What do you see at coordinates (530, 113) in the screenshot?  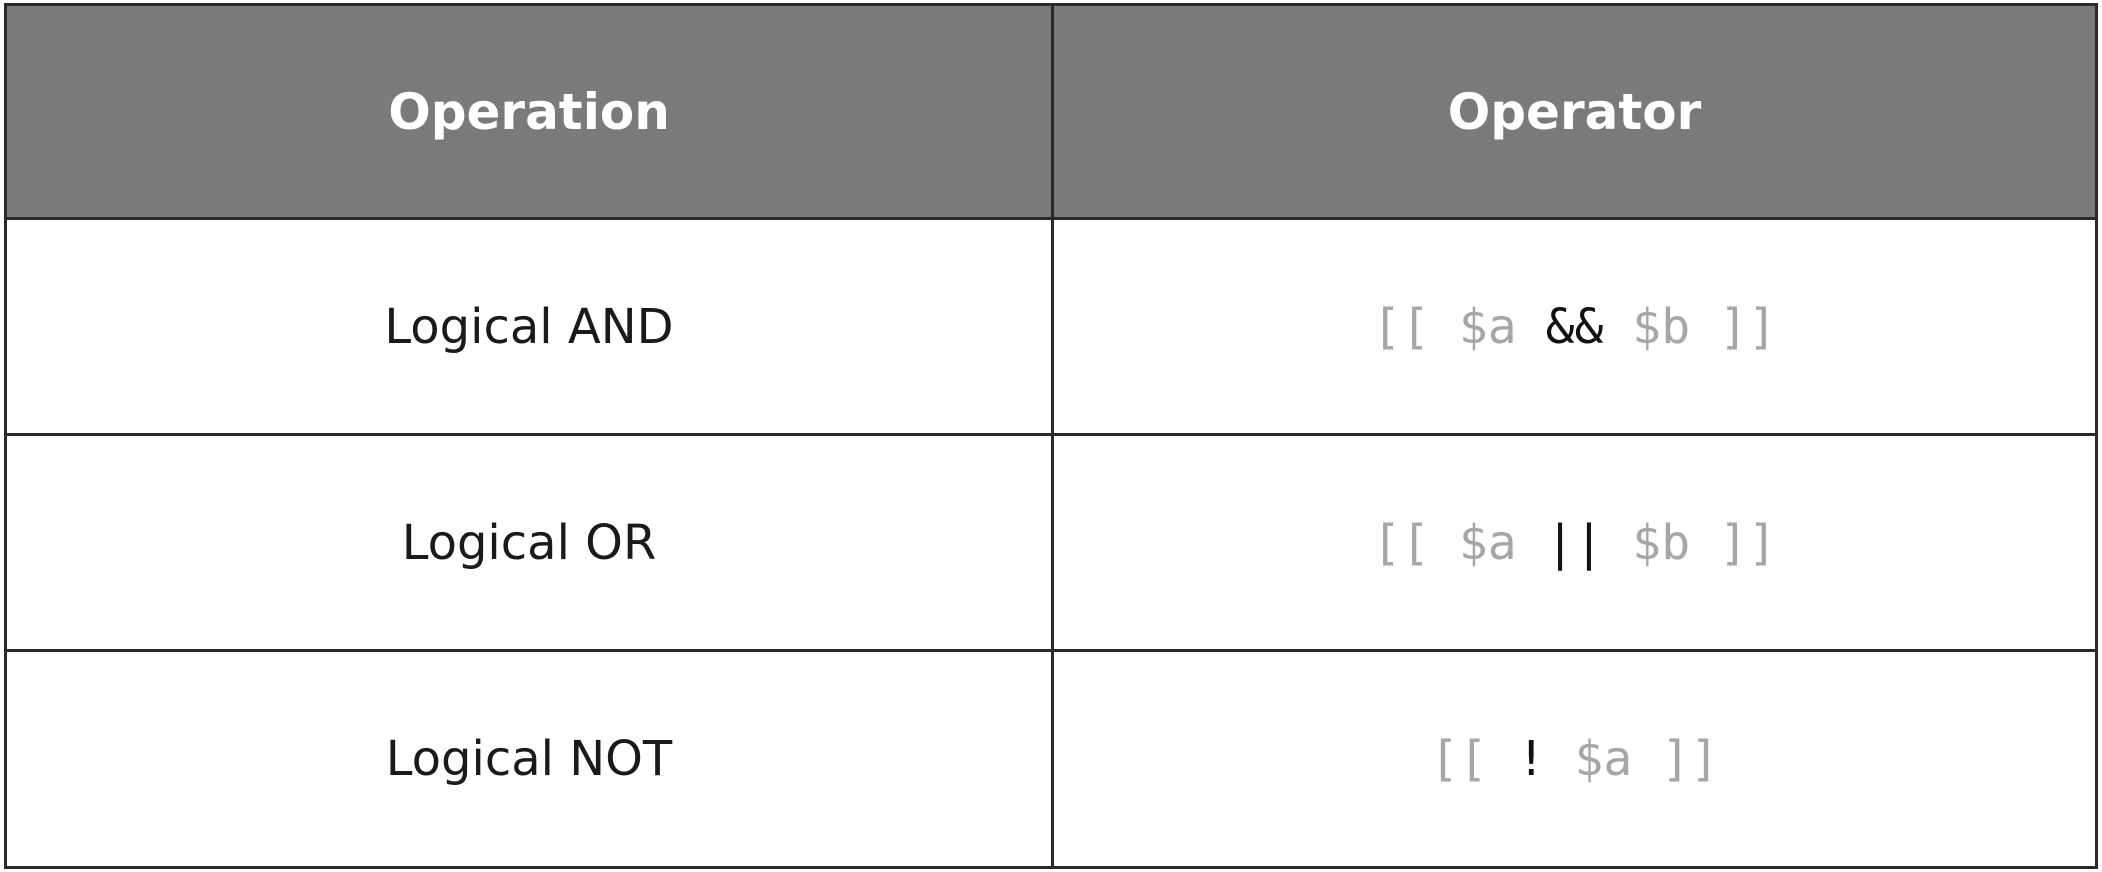 I see `header-operation: Operation` at bounding box center [530, 113].